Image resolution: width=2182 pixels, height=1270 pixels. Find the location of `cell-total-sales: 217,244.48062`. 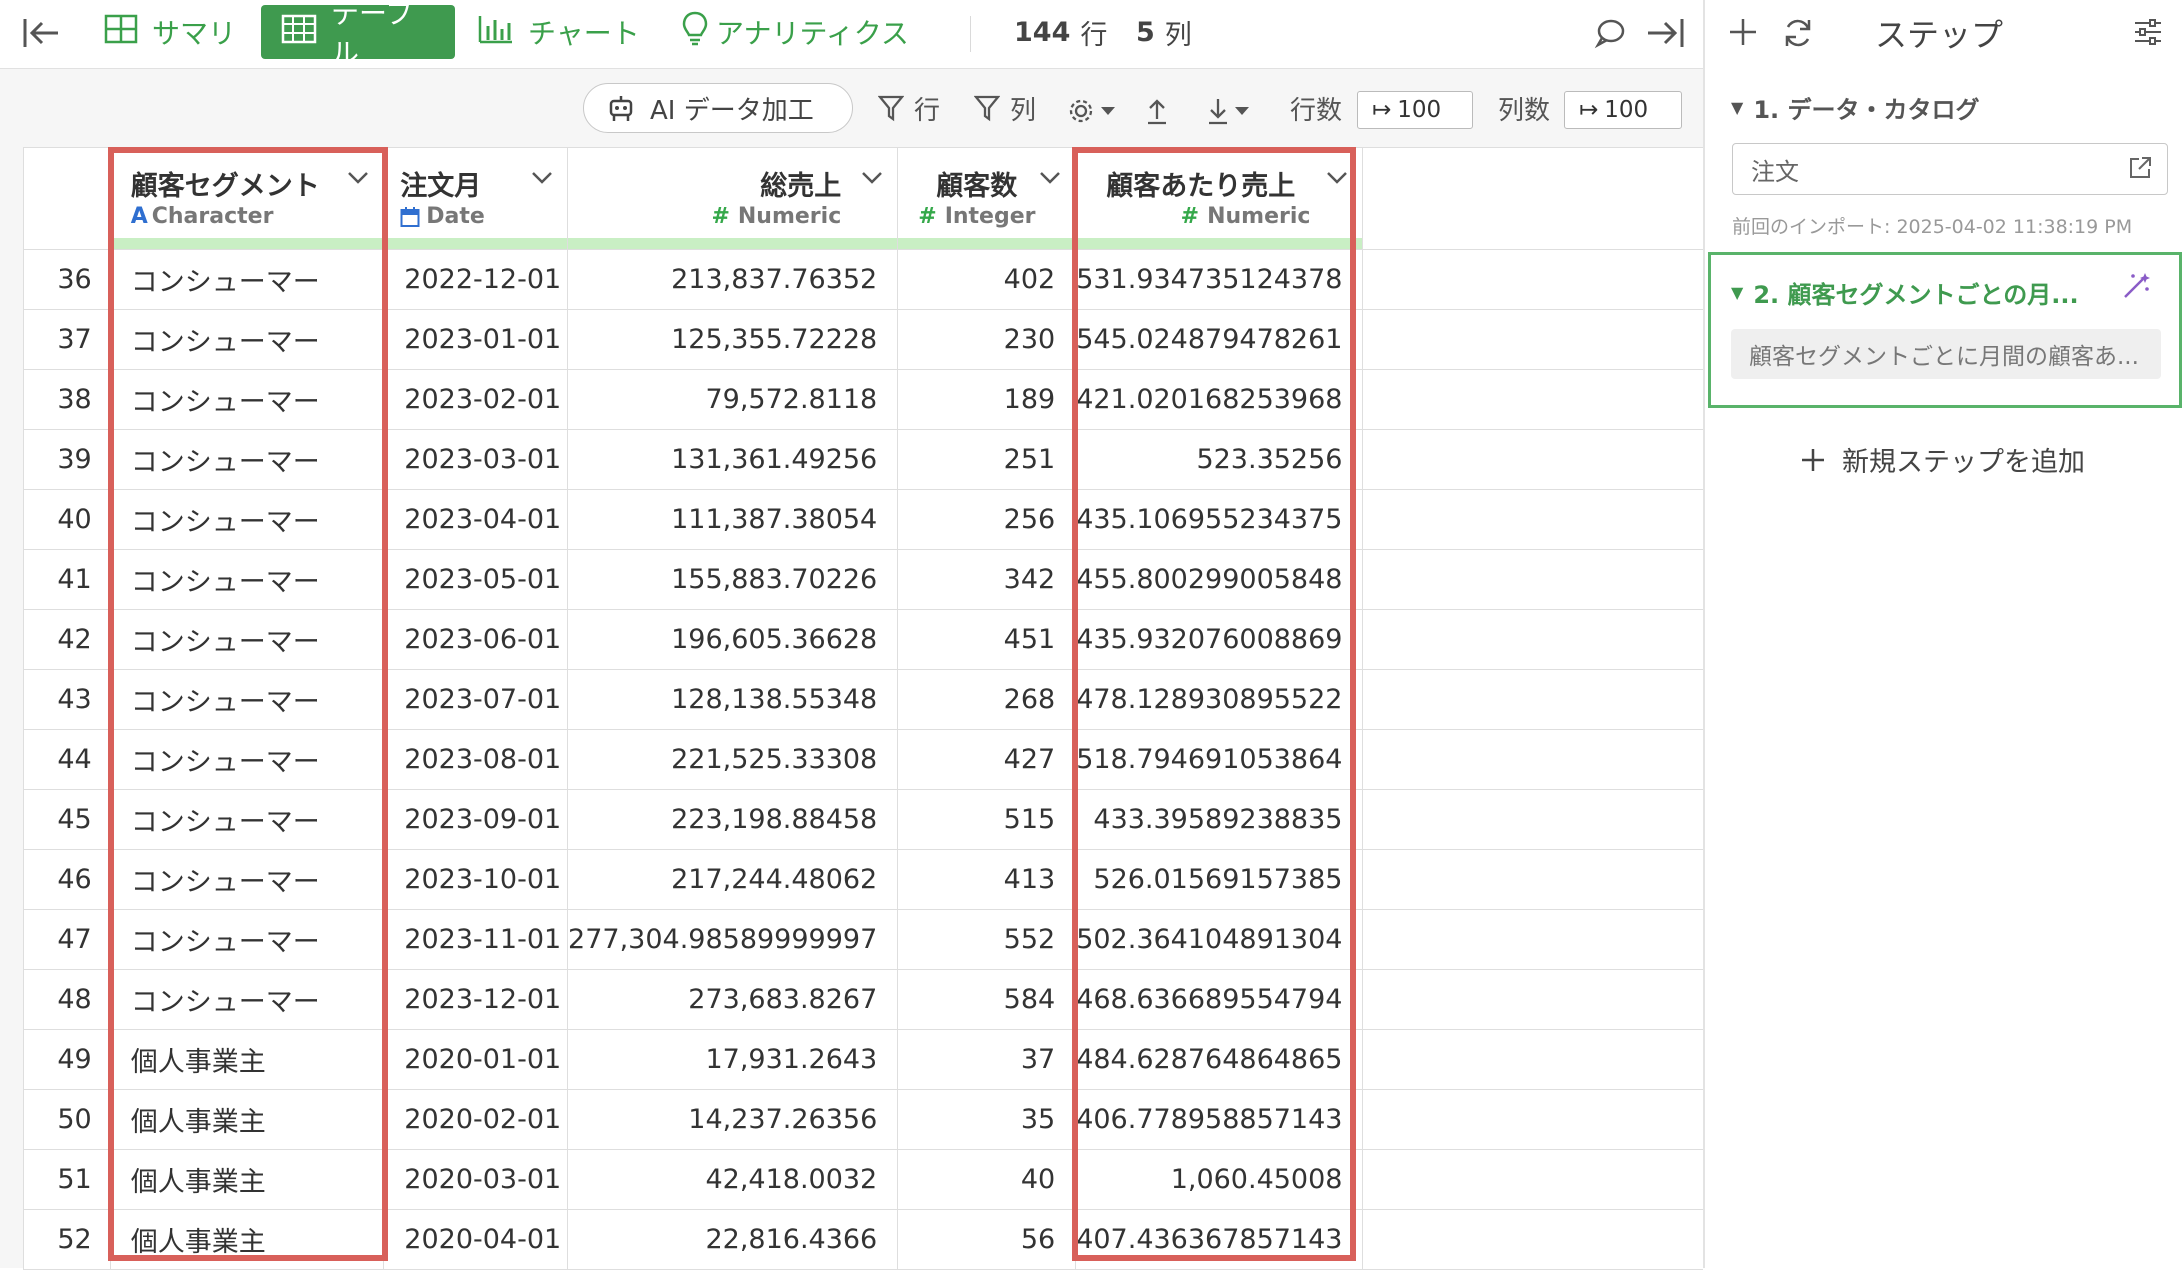

cell-total-sales: 217,244.48062 is located at coordinates (733, 879).